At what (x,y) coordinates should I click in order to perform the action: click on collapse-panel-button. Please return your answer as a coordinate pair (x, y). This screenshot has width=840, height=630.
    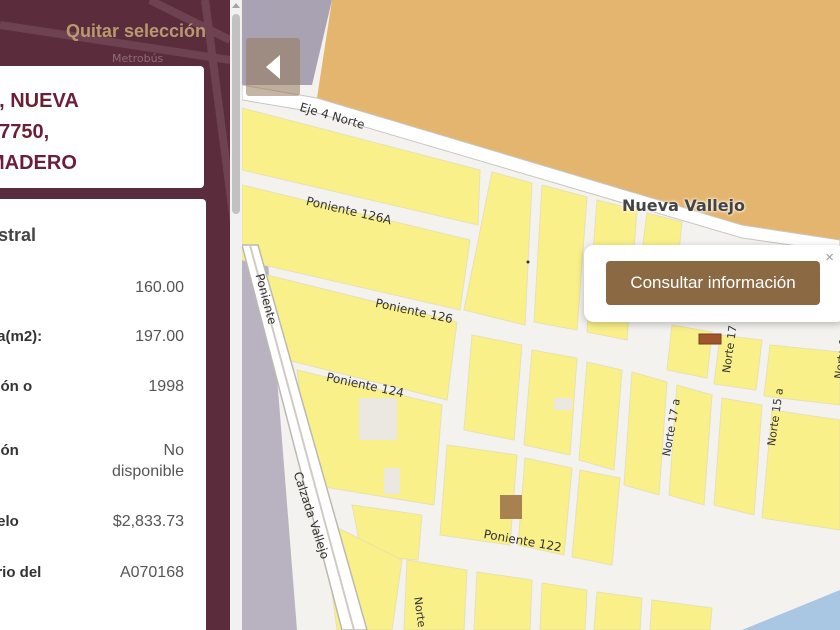
    Looking at the image, I should click on (273, 67).